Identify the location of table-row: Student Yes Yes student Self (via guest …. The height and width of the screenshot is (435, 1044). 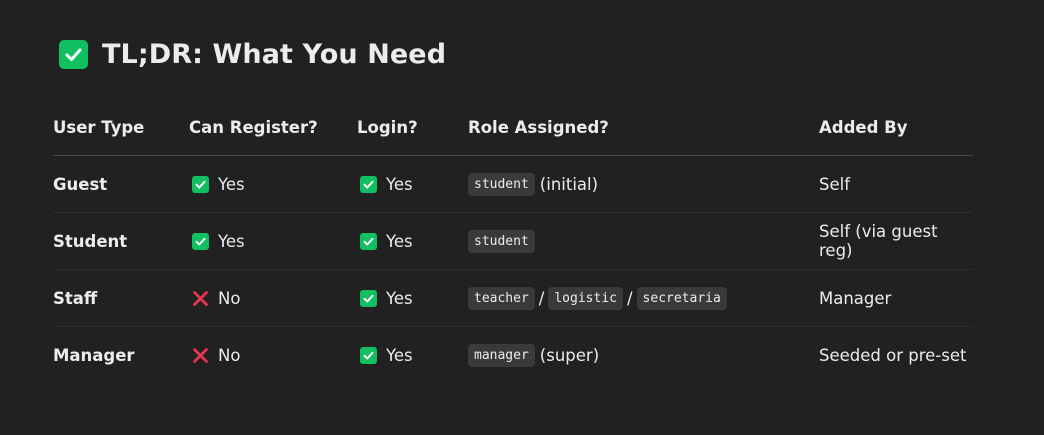
(513, 241).